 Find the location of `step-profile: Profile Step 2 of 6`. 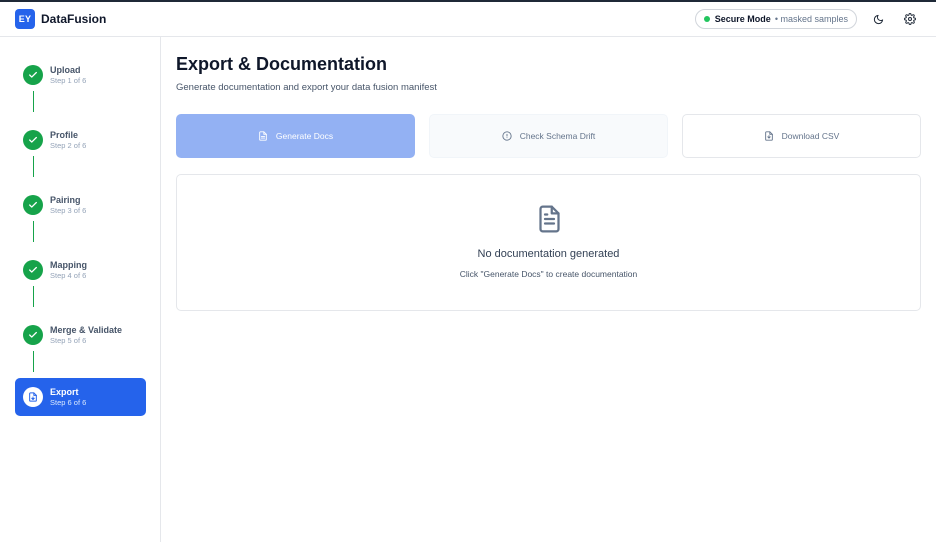

step-profile: Profile Step 2 of 6 is located at coordinates (80, 140).